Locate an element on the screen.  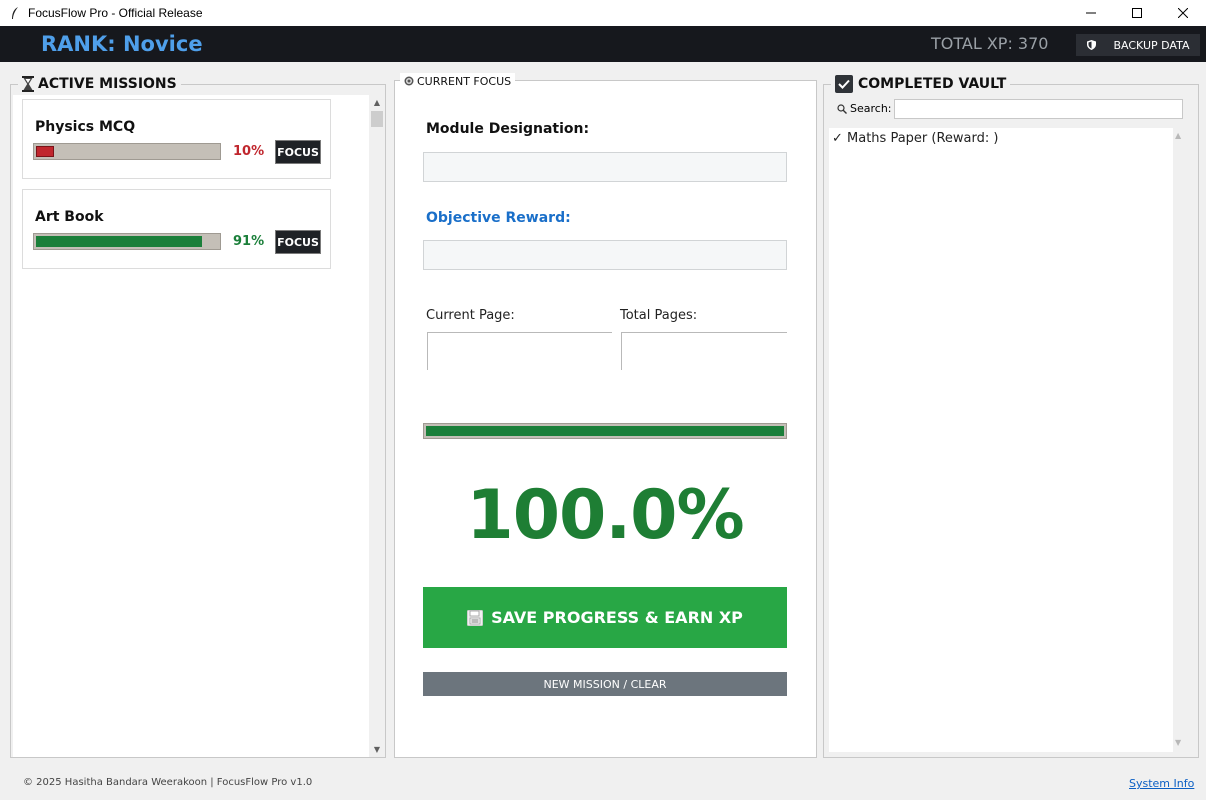
total-xp-label: TOTAL XP: 370 is located at coordinates (990, 43).